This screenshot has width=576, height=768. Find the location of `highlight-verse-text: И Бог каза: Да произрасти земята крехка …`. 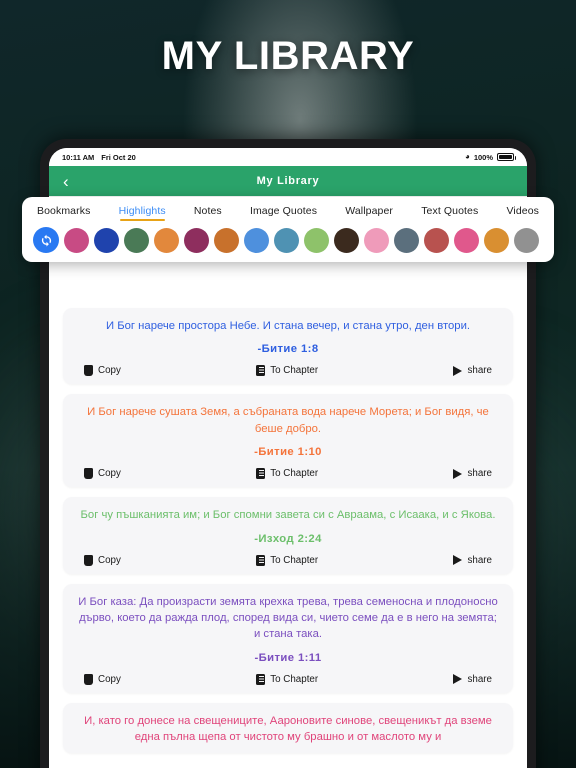

highlight-verse-text: И Бог каза: Да произрасти земята крехка … is located at coordinates (288, 618).